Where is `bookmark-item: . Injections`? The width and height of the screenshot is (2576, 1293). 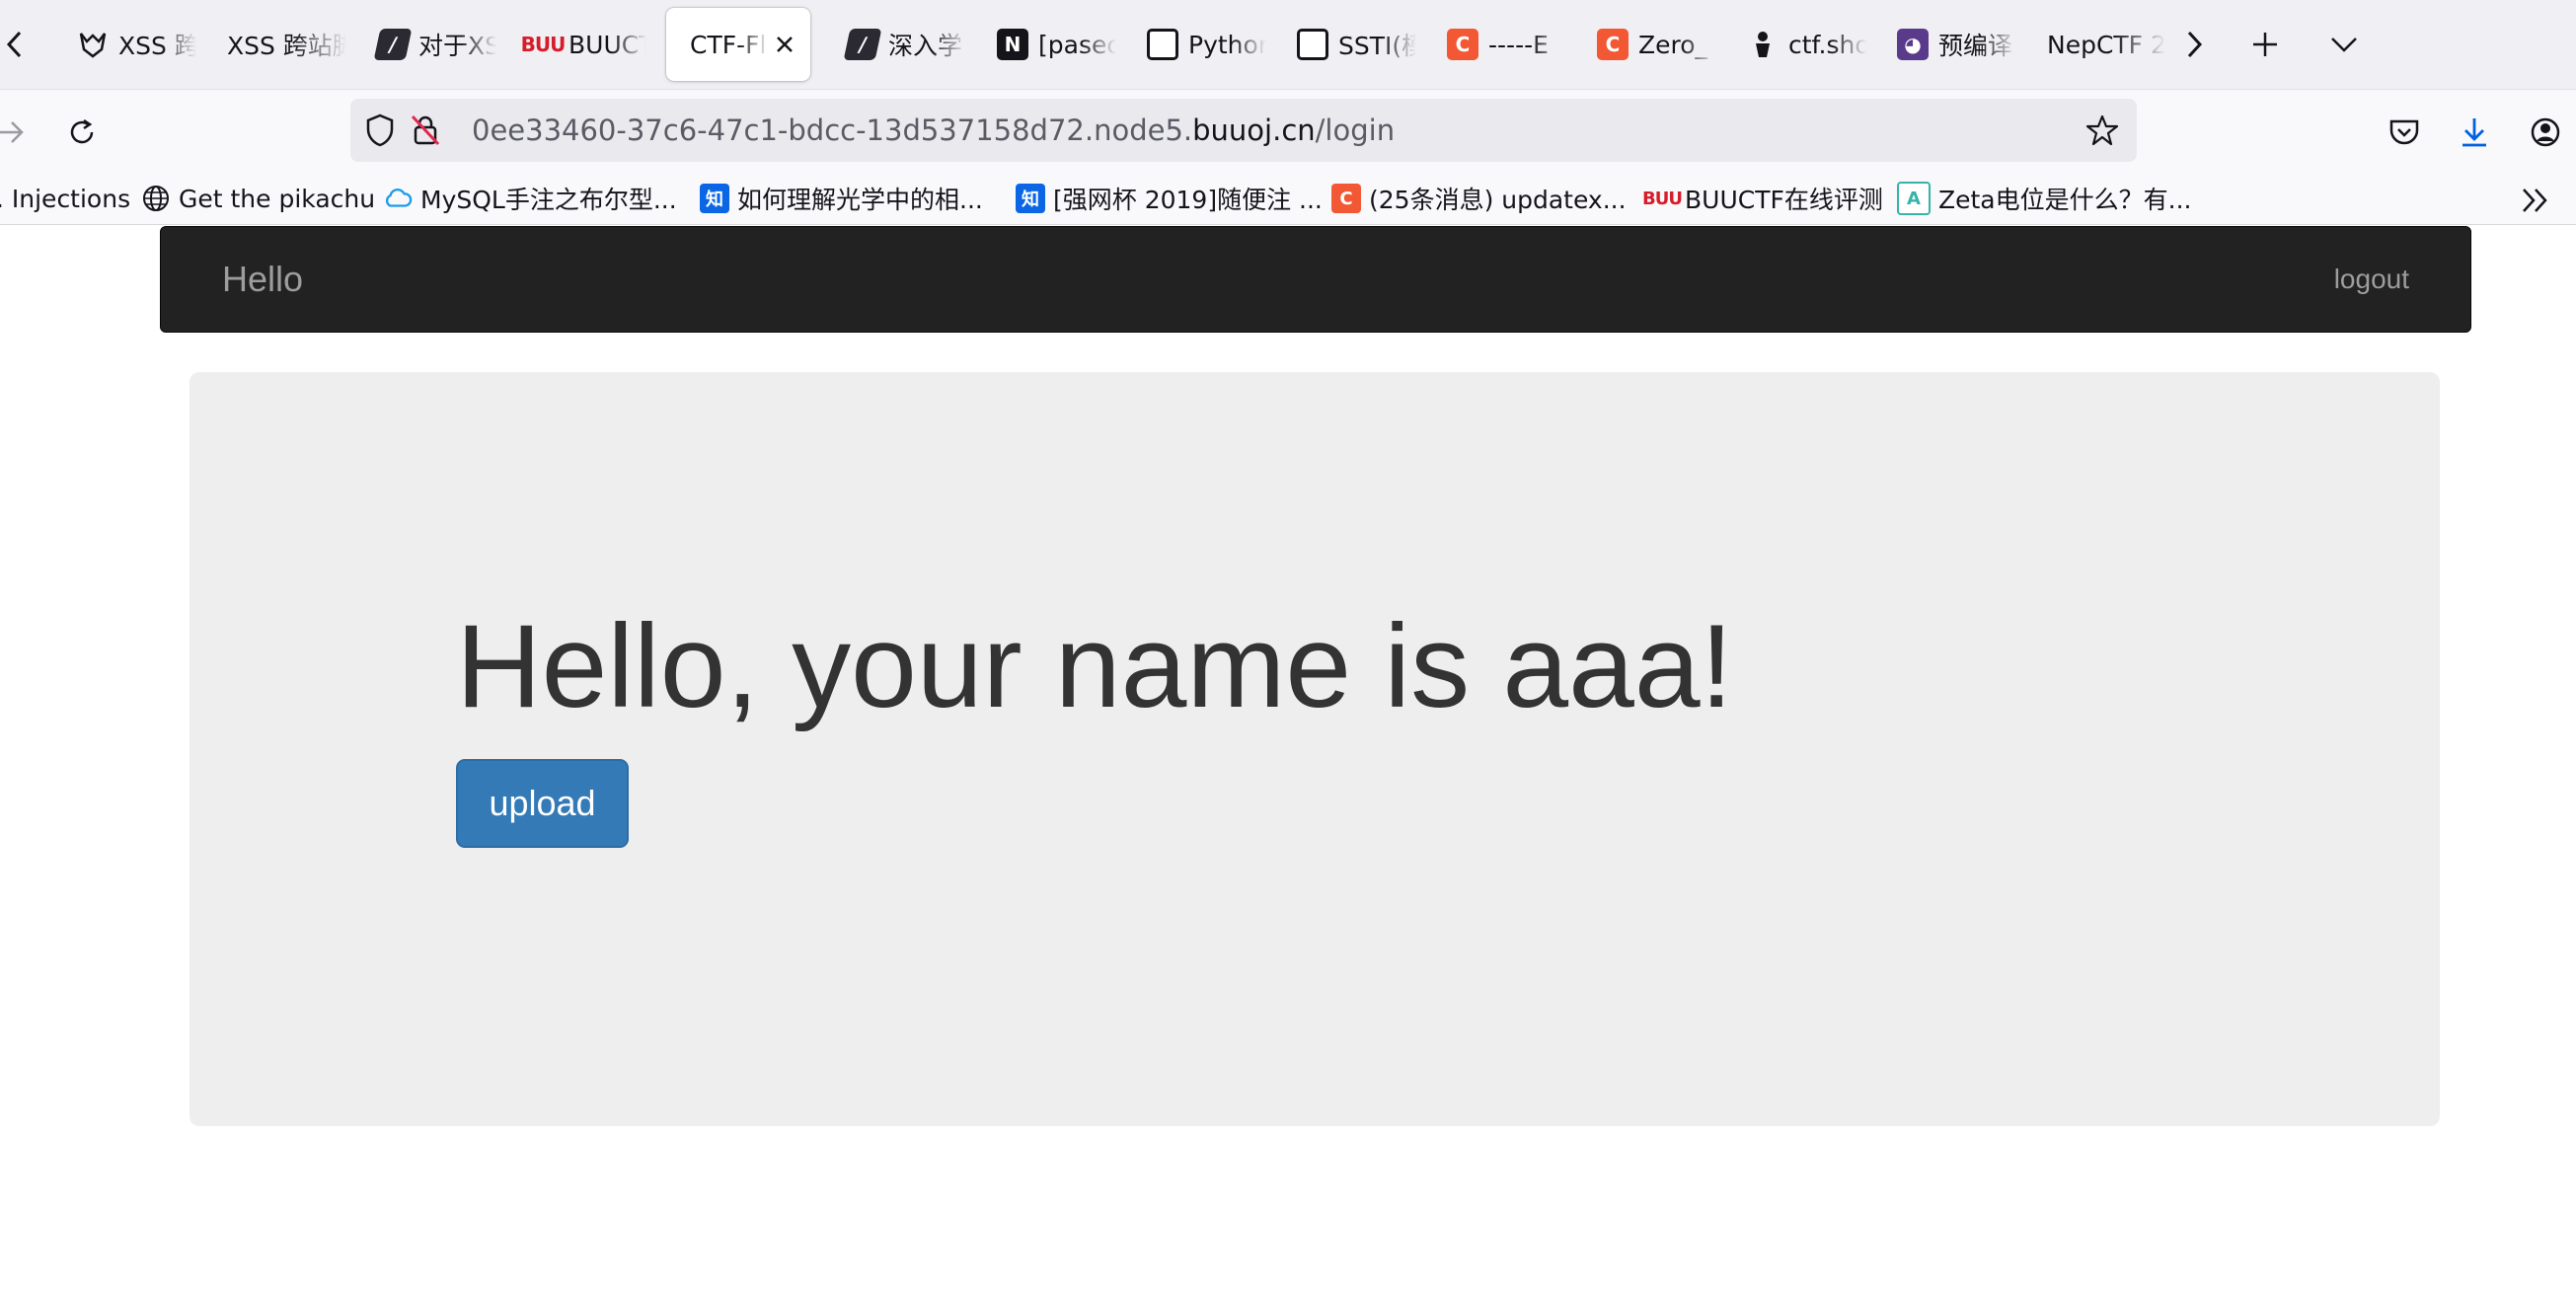 bookmark-item: . Injections is located at coordinates (65, 198).